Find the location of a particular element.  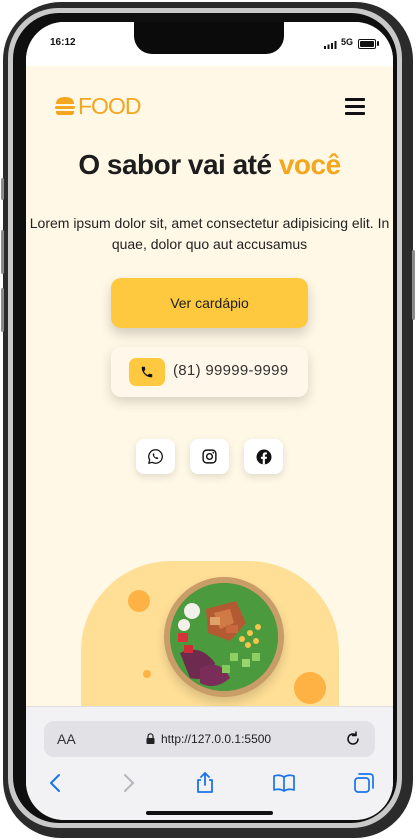

whatsapp-button is located at coordinates (155, 456).